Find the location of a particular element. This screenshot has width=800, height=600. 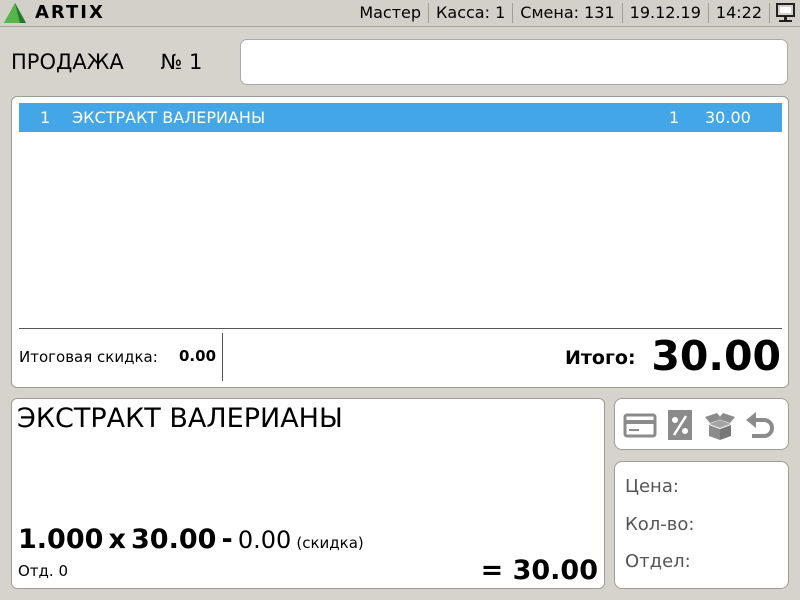

sale-label: ПРОДАЖА is located at coordinates (67, 62).